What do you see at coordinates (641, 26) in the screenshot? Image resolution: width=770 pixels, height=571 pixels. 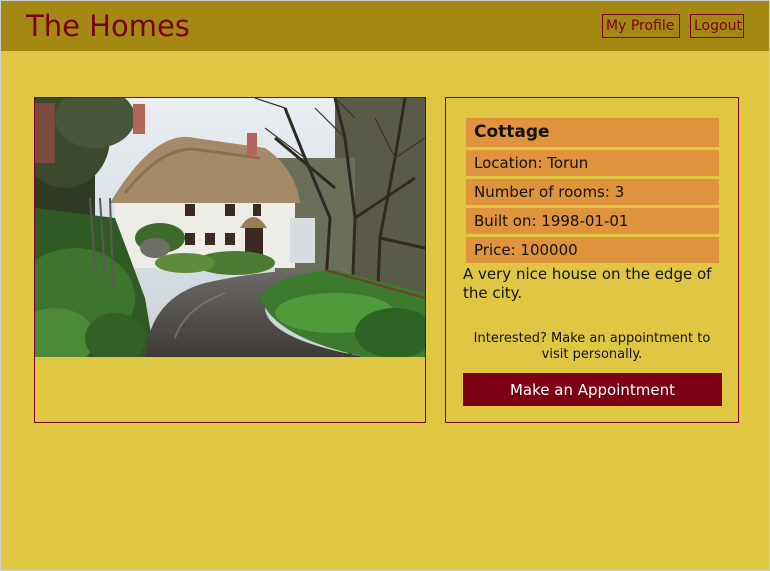 I see `my-profile-button: My Profile` at bounding box center [641, 26].